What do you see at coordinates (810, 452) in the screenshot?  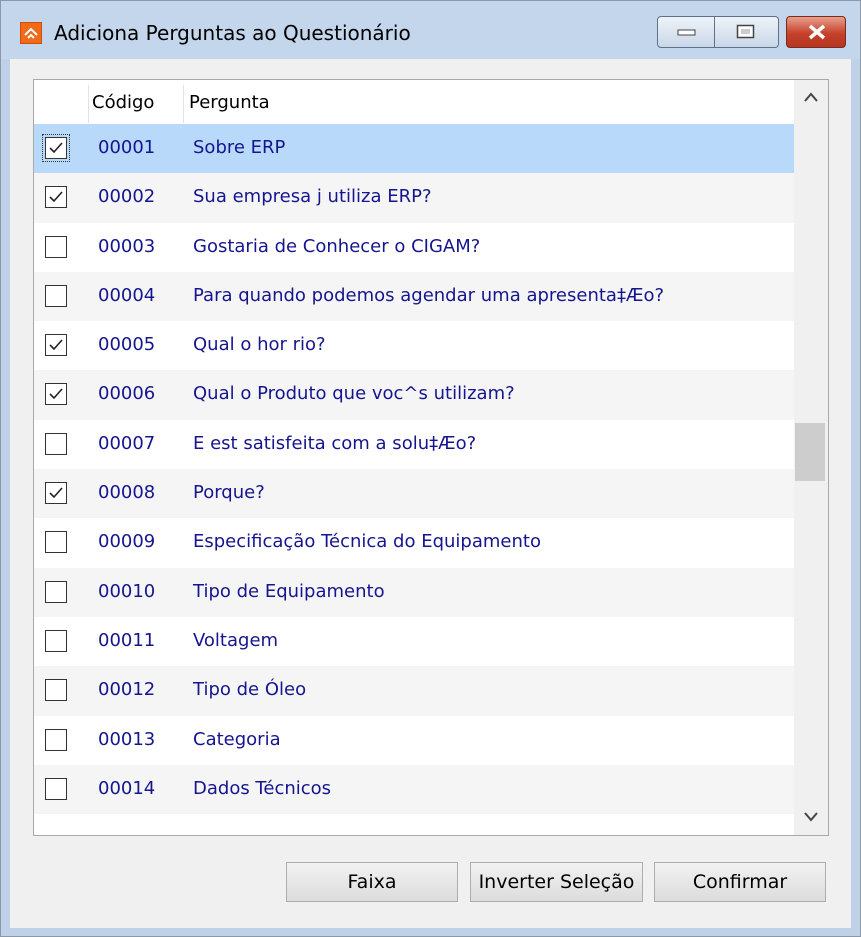 I see `scrollbar-thumb` at bounding box center [810, 452].